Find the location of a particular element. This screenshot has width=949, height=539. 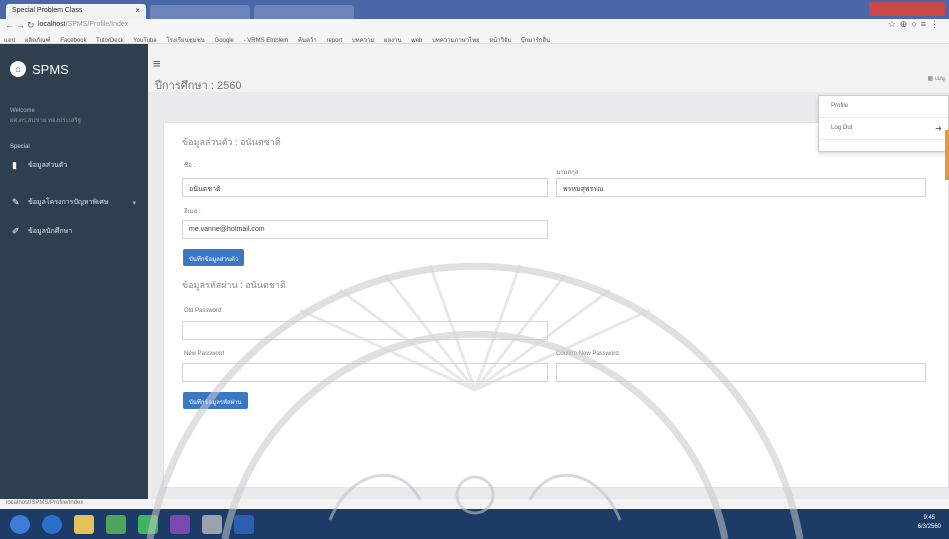

save-password-button: บันทึกข้อมูลรหัสผ่าน is located at coordinates (215, 400).